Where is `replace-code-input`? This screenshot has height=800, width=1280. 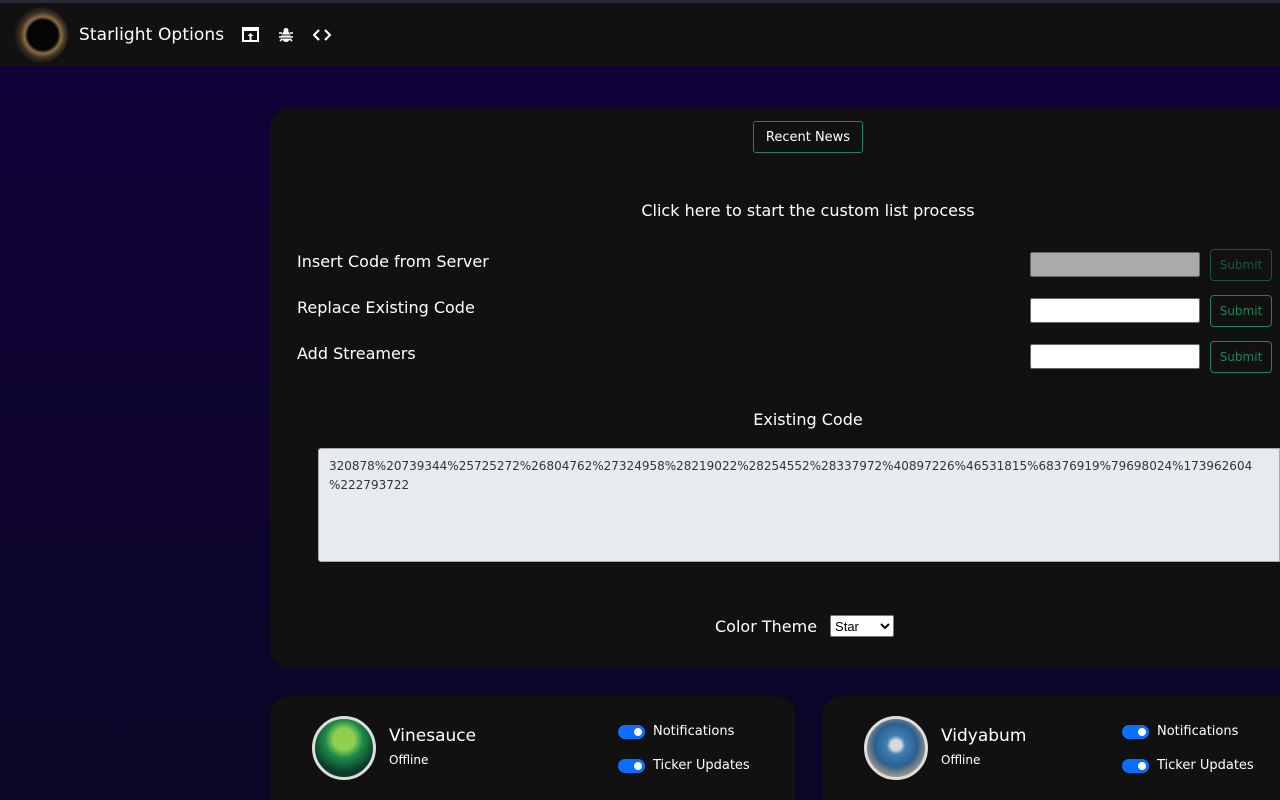
replace-code-input is located at coordinates (1115, 310).